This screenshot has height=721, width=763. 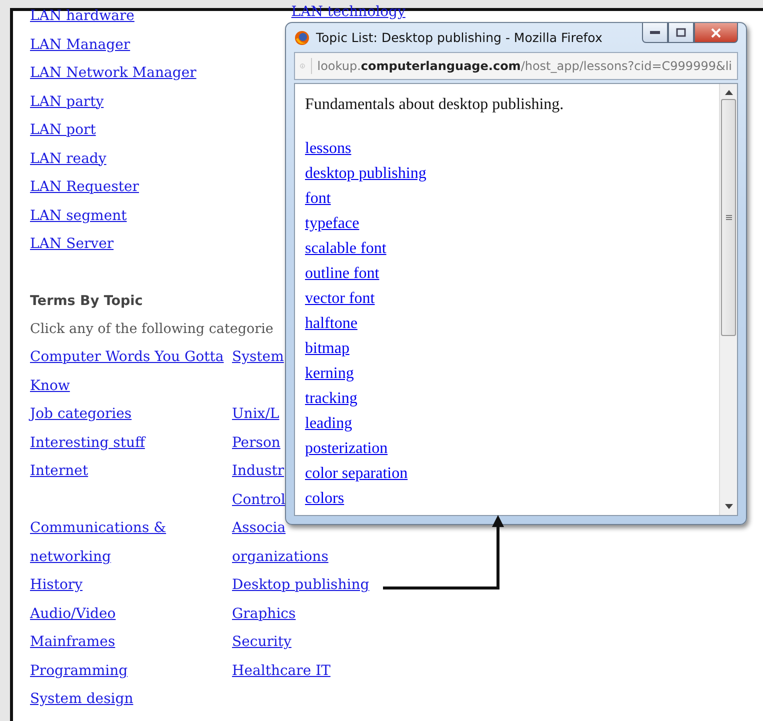 I want to click on browser-logo-icon, so click(x=302, y=38).